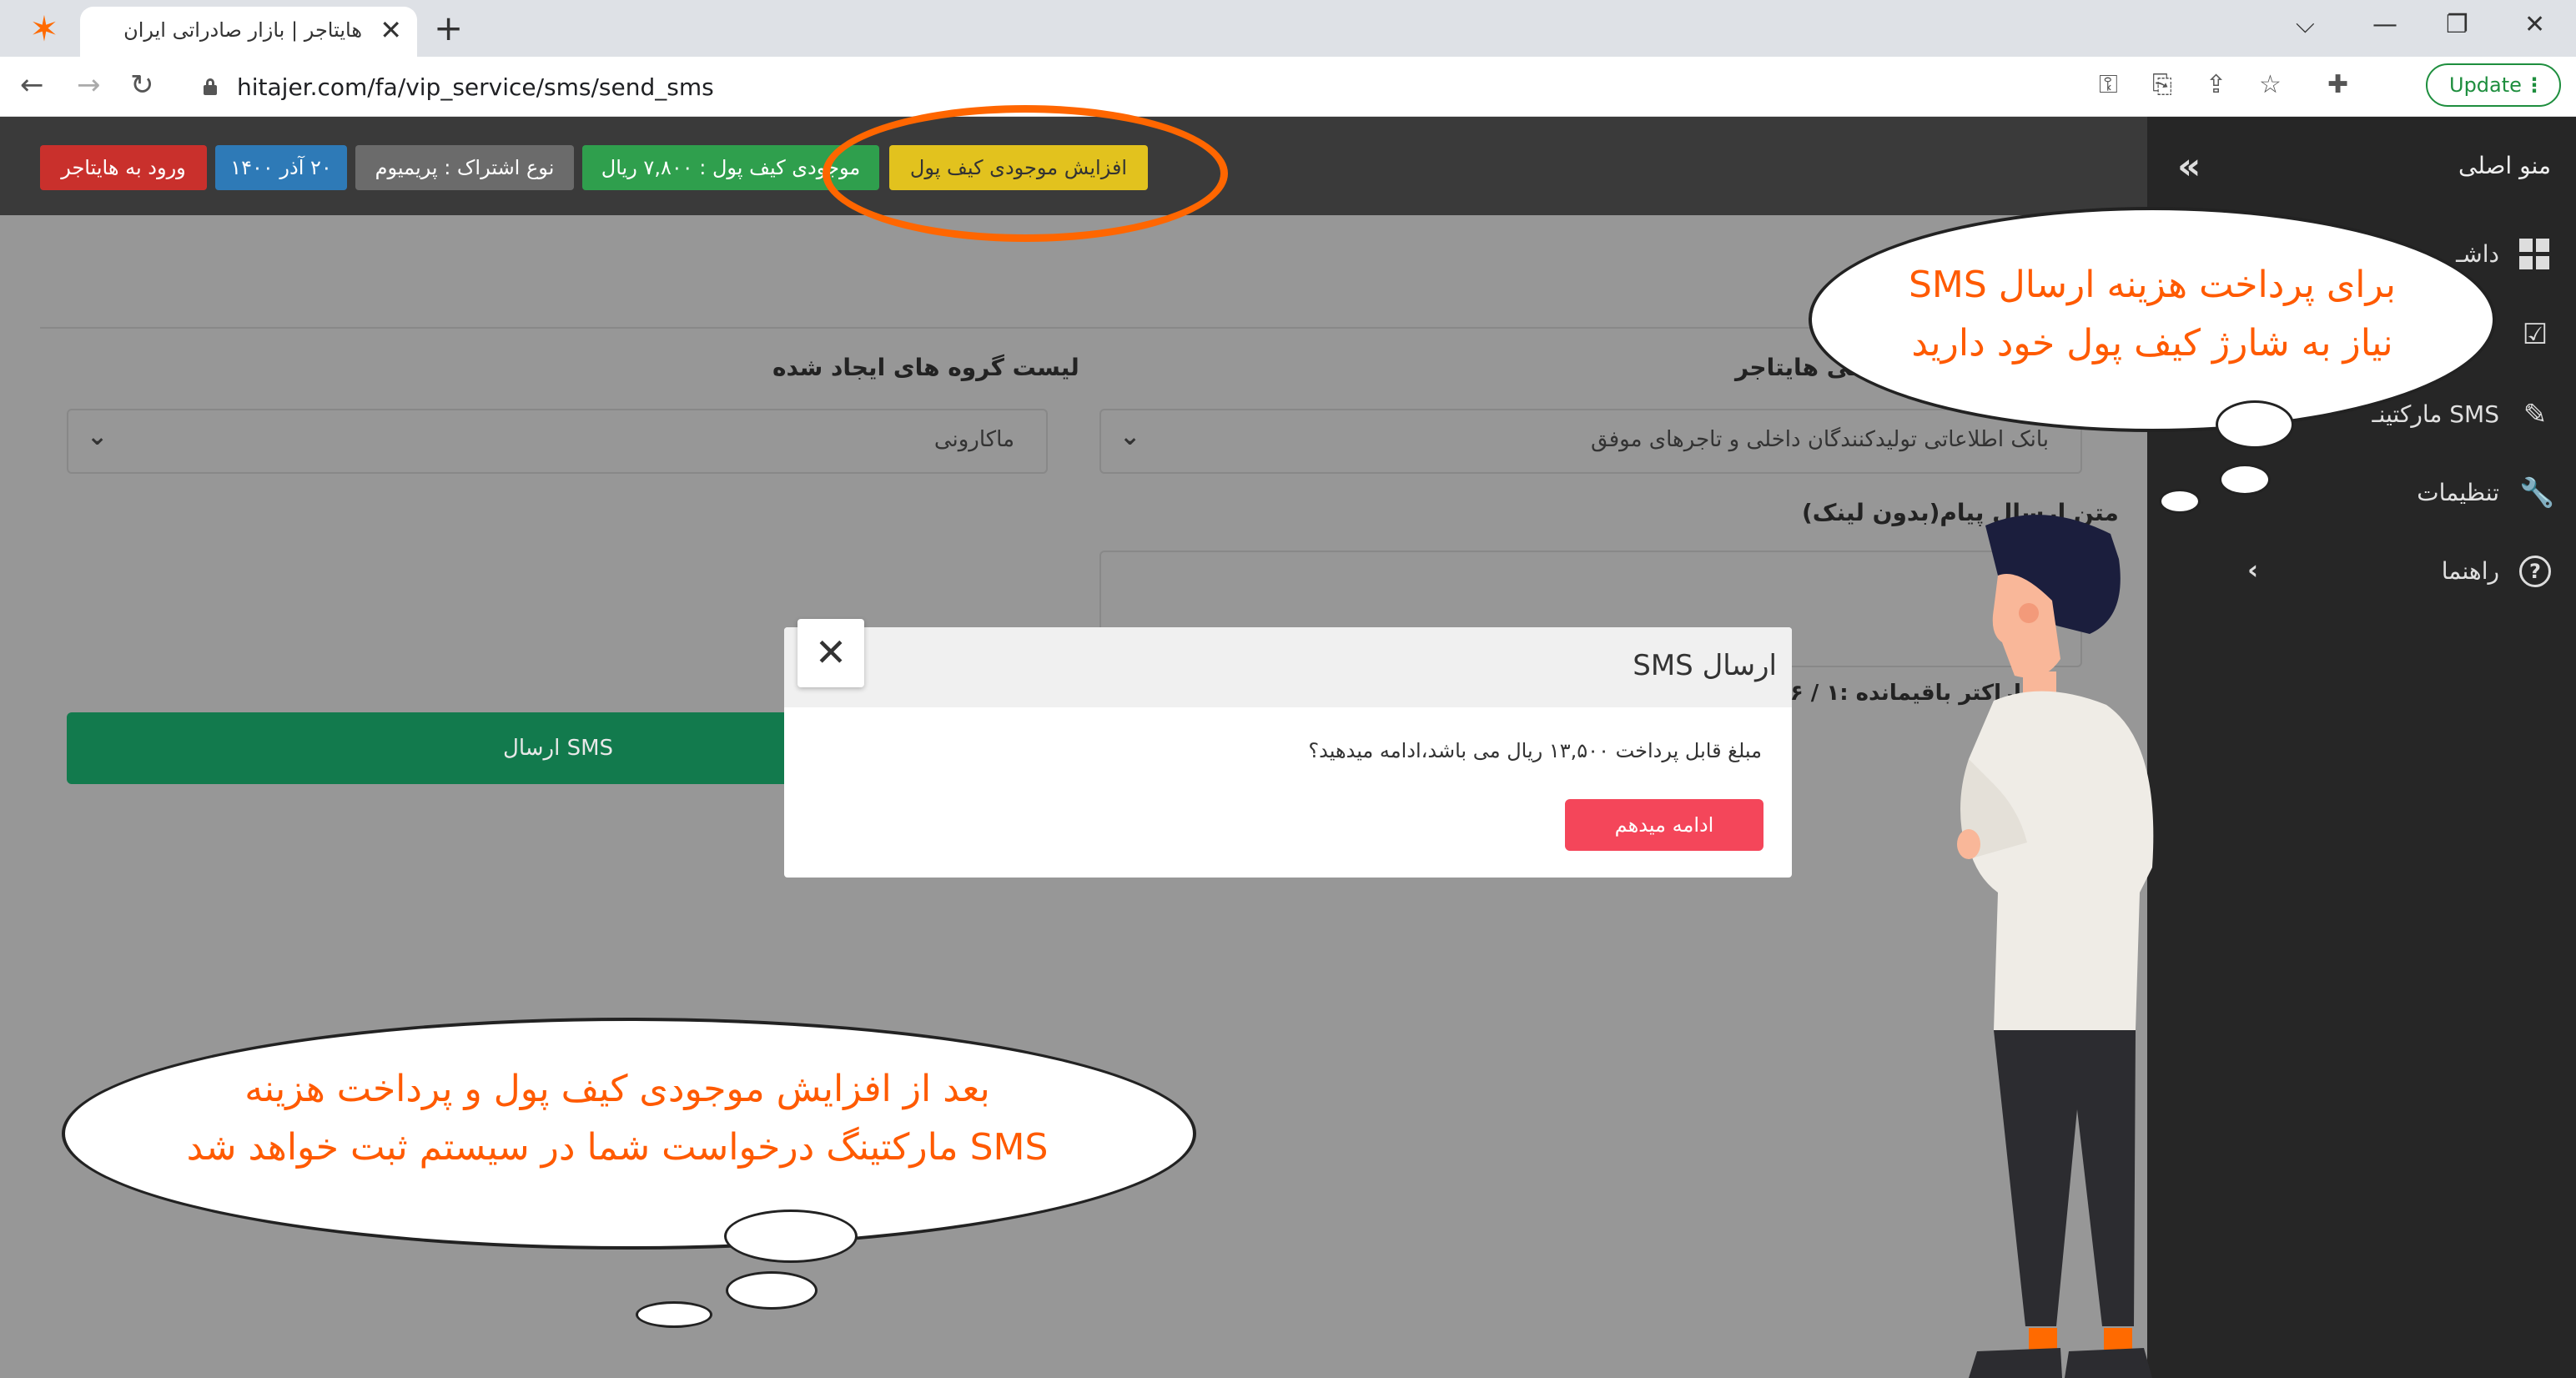  Describe the element at coordinates (2305, 25) in the screenshot. I see `tab-search-icon: ⌵` at that location.